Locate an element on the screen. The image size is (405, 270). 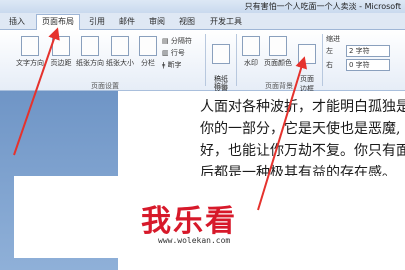
arrow-to-page-layout-tab is located at coordinates (36, 91).